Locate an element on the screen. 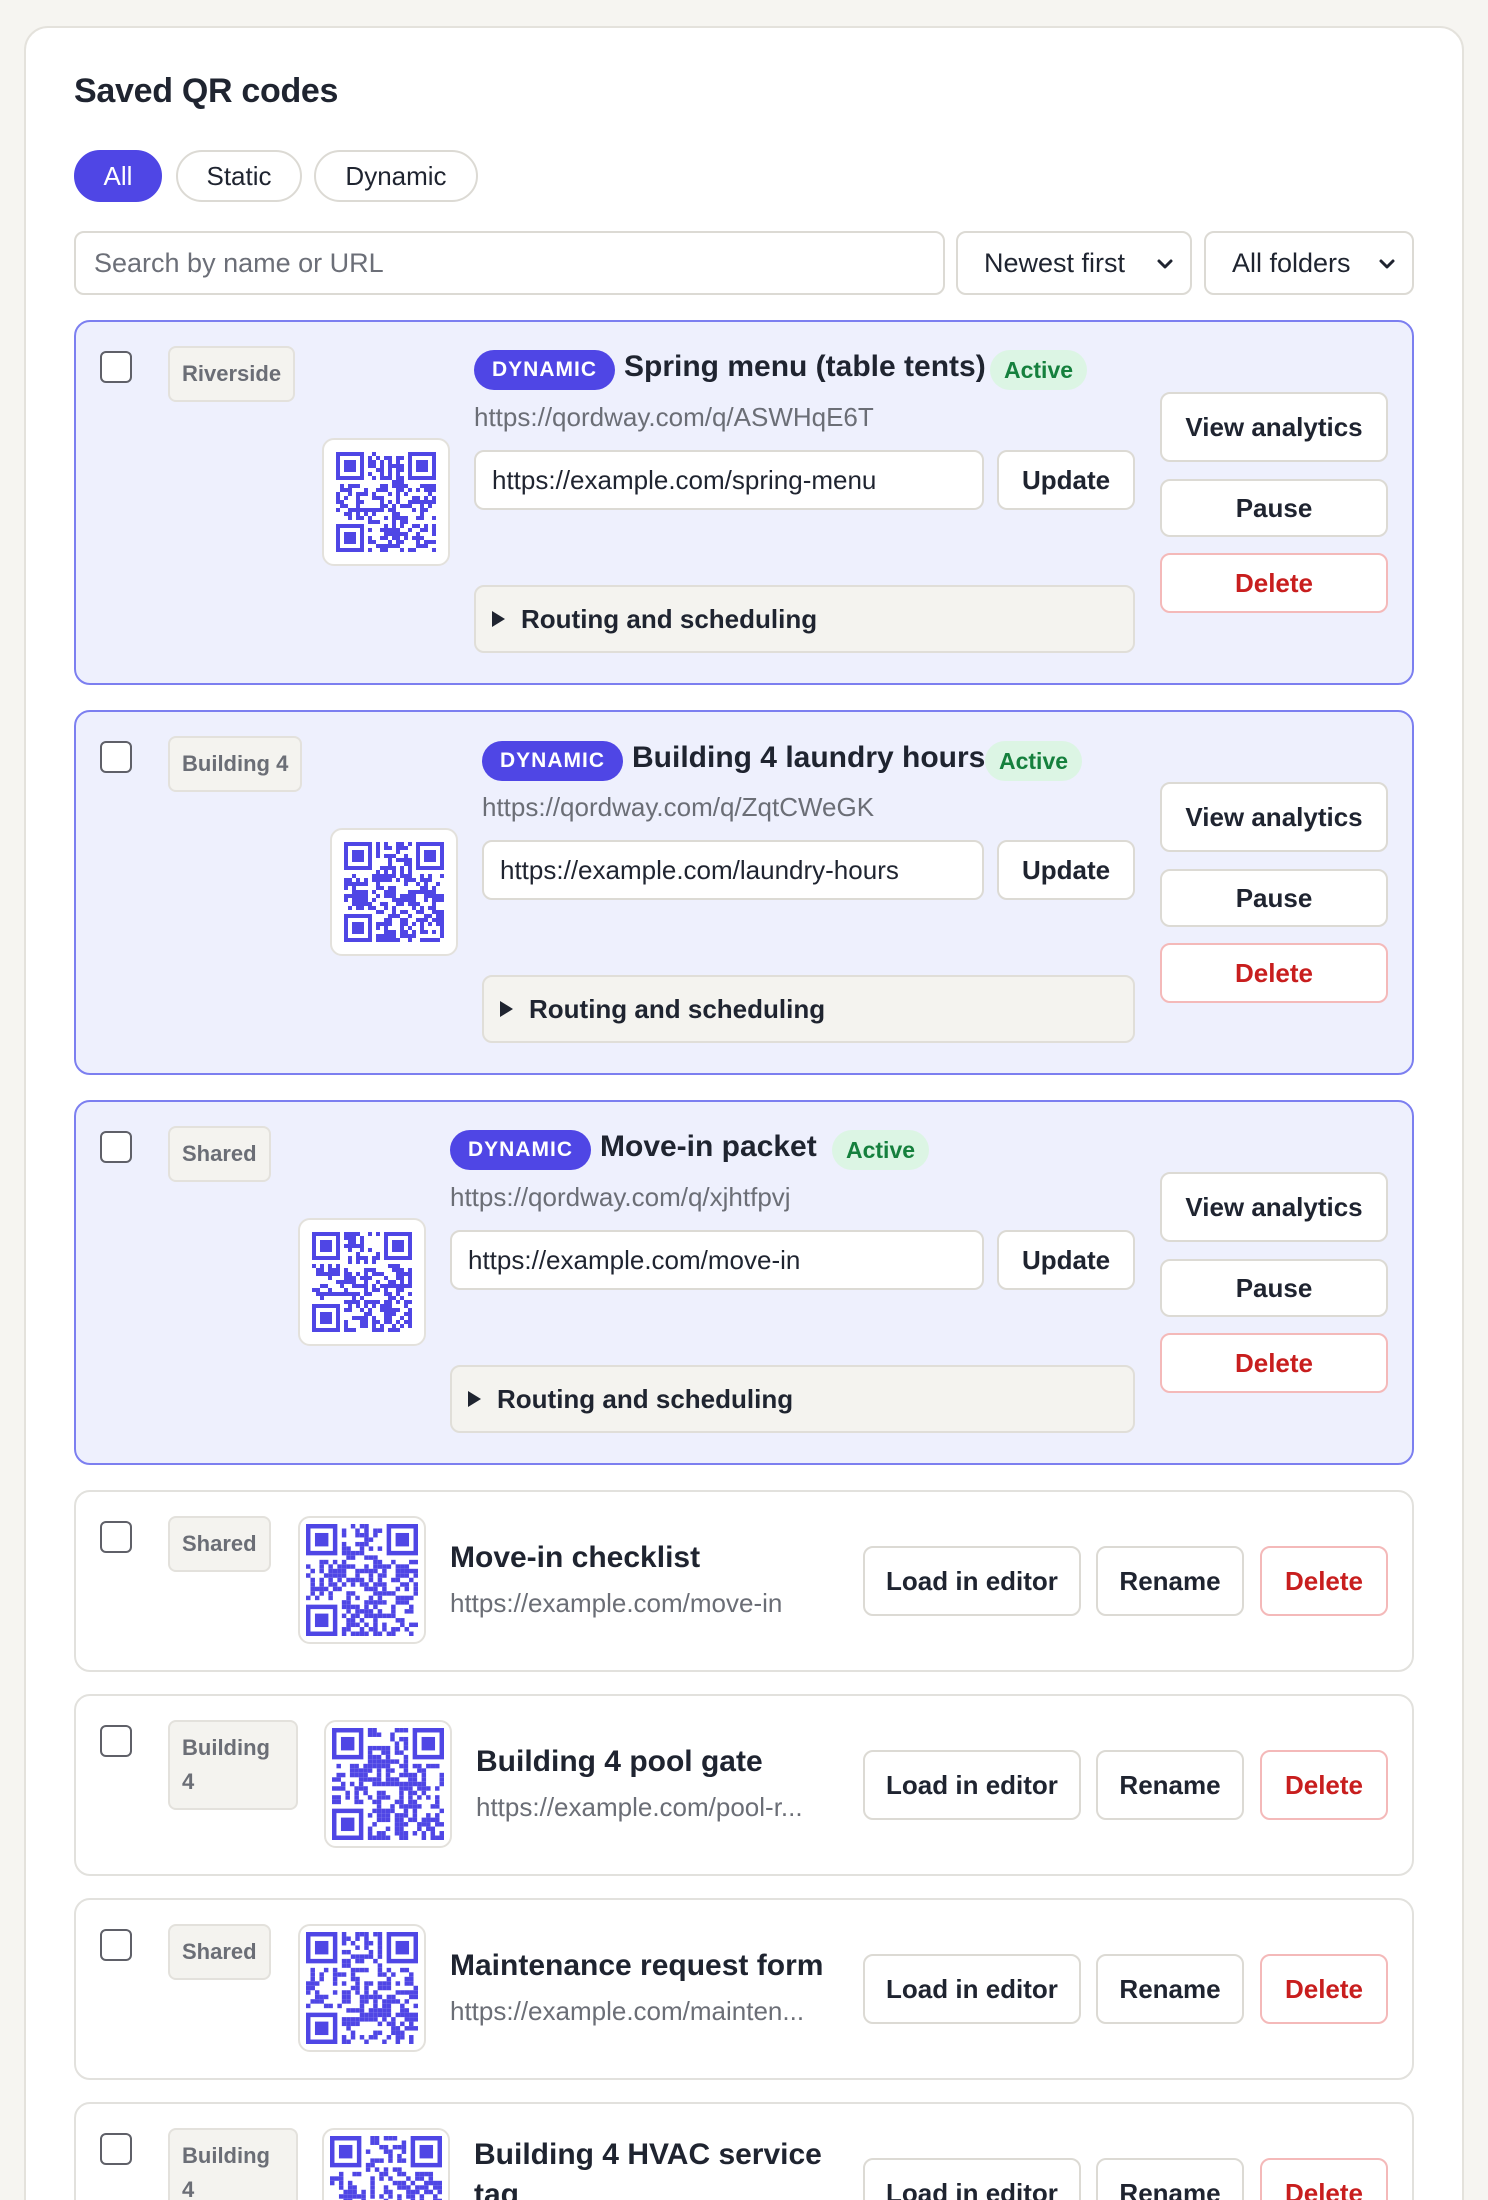  search-input is located at coordinates (509, 263).